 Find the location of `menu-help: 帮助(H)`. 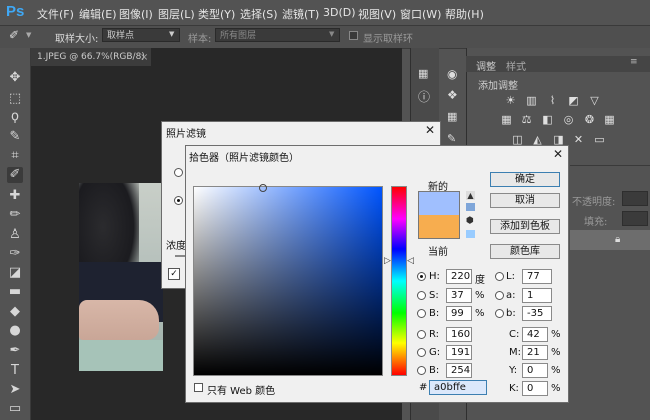

menu-help: 帮助(H) is located at coordinates (464, 14).